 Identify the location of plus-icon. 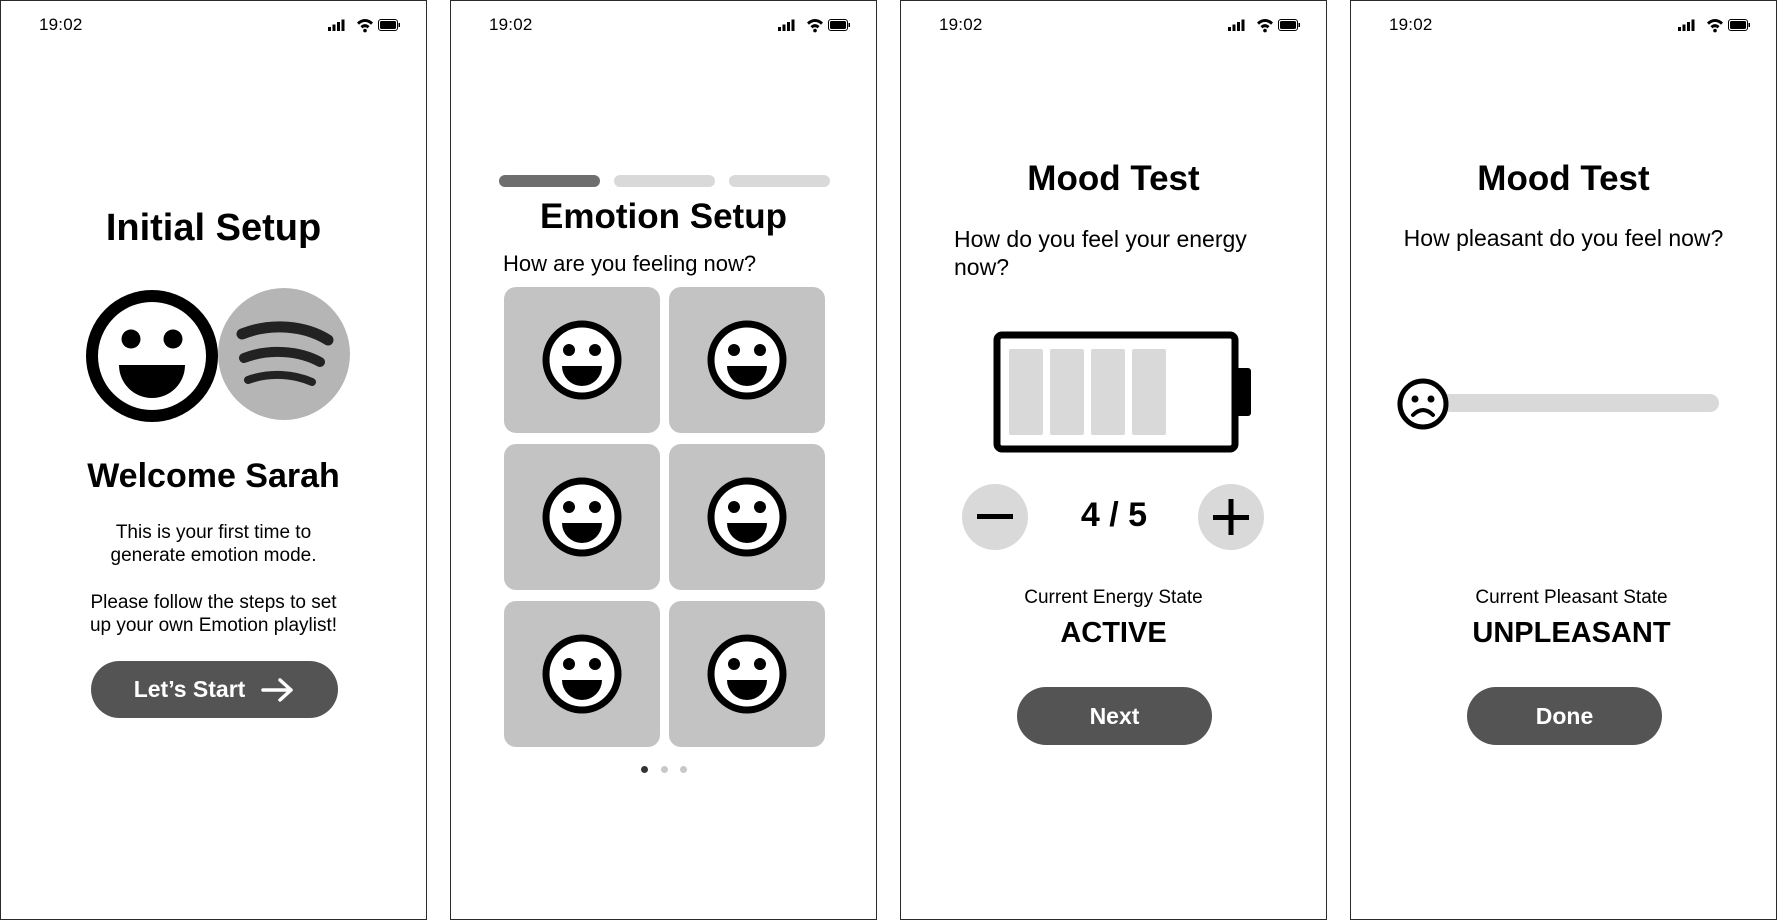
(1231, 517).